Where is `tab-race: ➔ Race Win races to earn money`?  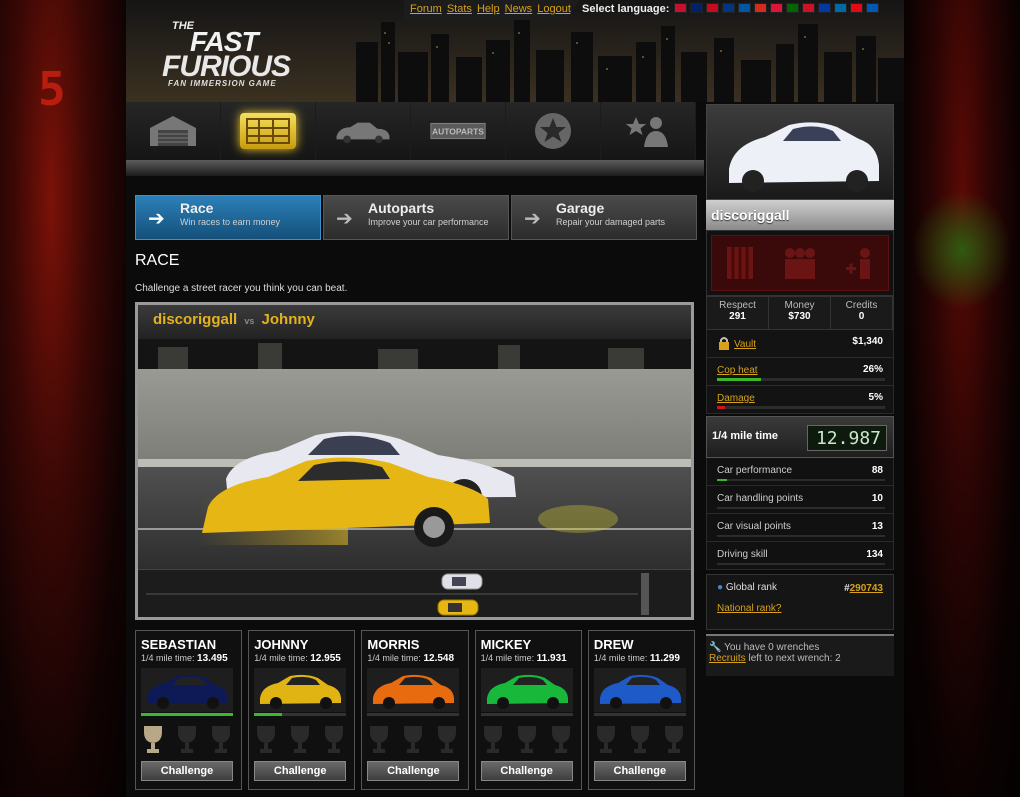
tab-race: ➔ Race Win races to earn money is located at coordinates (228, 217).